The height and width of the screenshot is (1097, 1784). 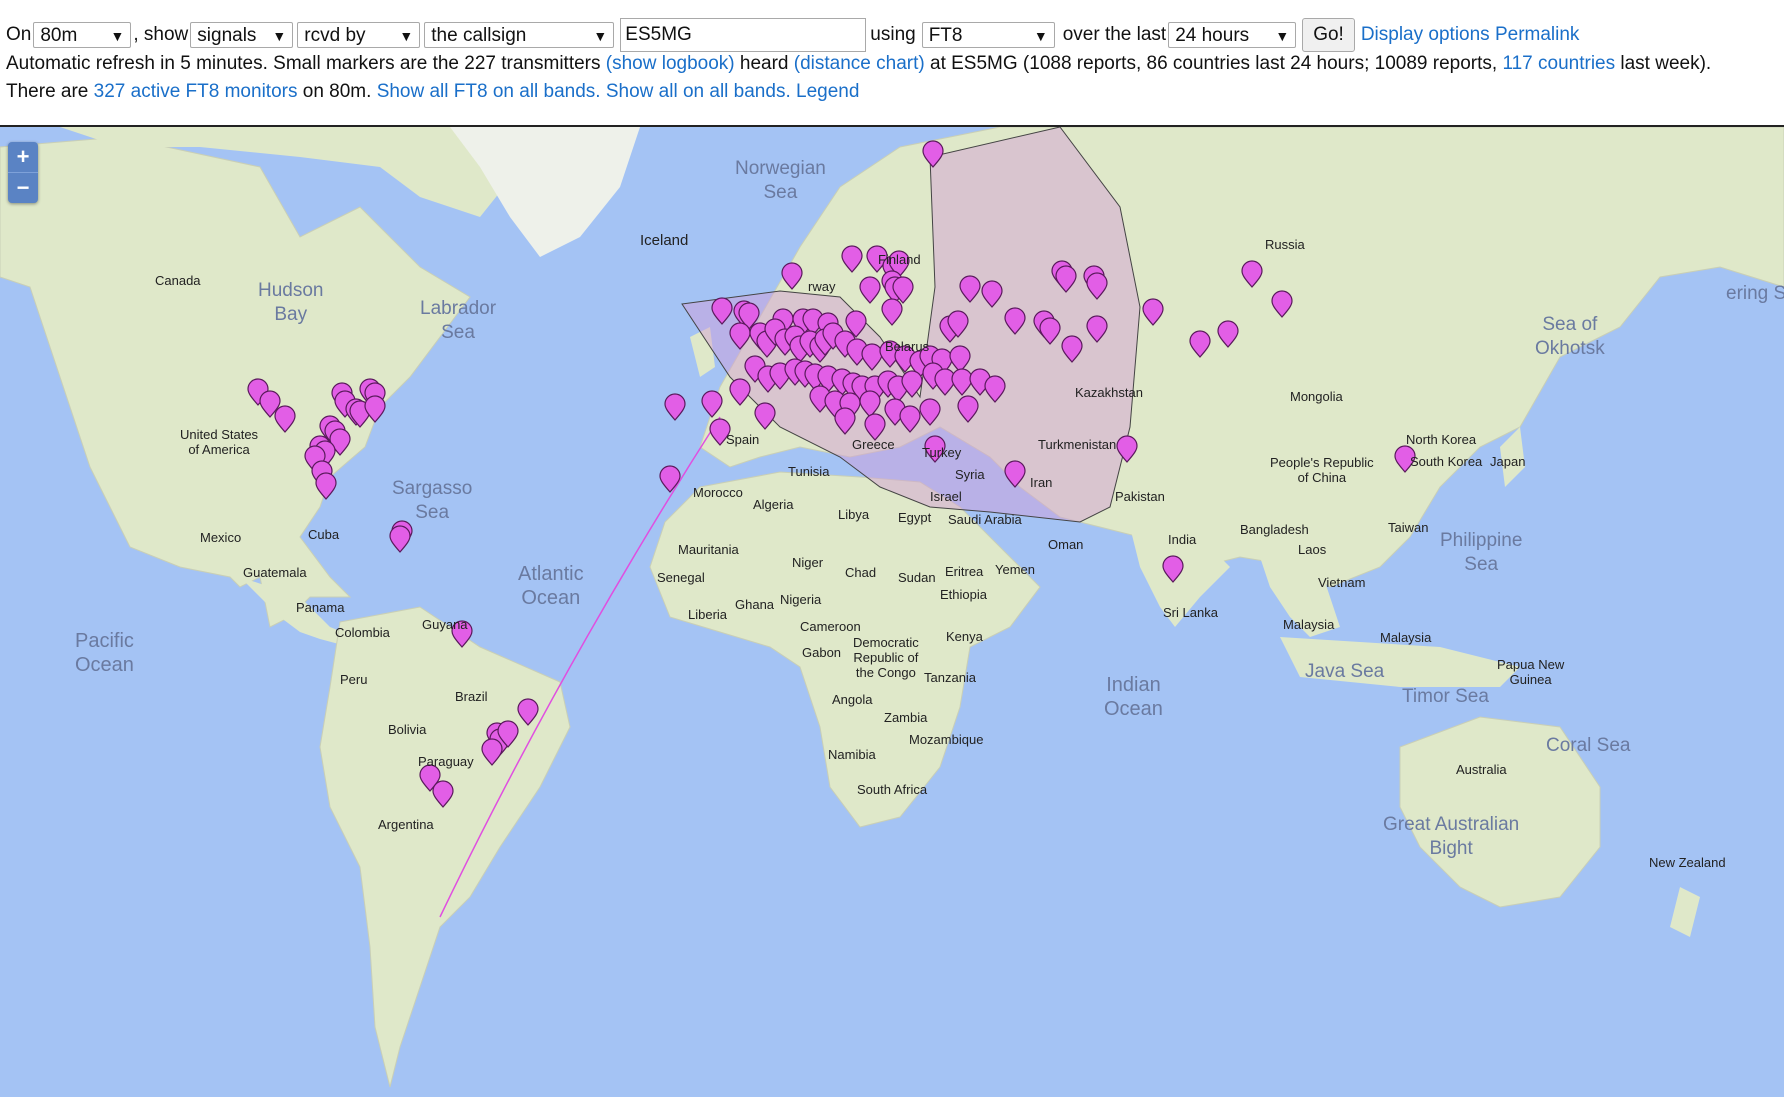 What do you see at coordinates (808, 562) in the screenshot?
I see `label-niger: Niger` at bounding box center [808, 562].